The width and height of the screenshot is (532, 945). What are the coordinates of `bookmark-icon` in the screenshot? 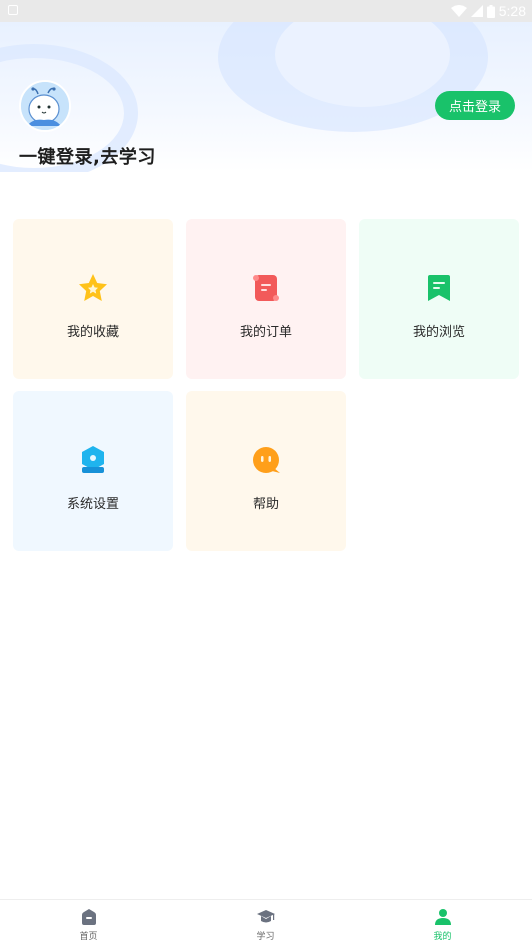 It's located at (439, 288).